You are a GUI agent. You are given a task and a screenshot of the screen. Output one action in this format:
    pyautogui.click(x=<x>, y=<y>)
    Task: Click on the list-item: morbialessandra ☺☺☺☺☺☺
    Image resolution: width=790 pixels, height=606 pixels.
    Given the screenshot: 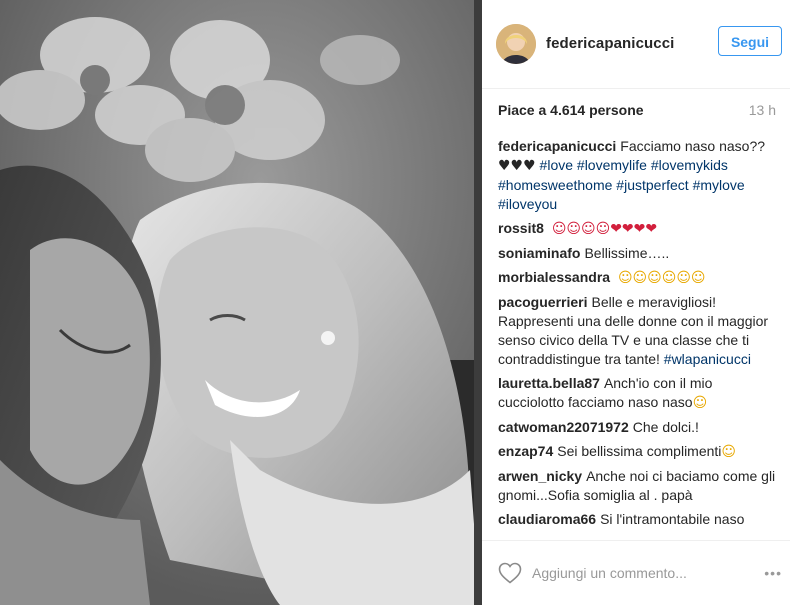 What is the action you would take?
    pyautogui.click(x=638, y=278)
    